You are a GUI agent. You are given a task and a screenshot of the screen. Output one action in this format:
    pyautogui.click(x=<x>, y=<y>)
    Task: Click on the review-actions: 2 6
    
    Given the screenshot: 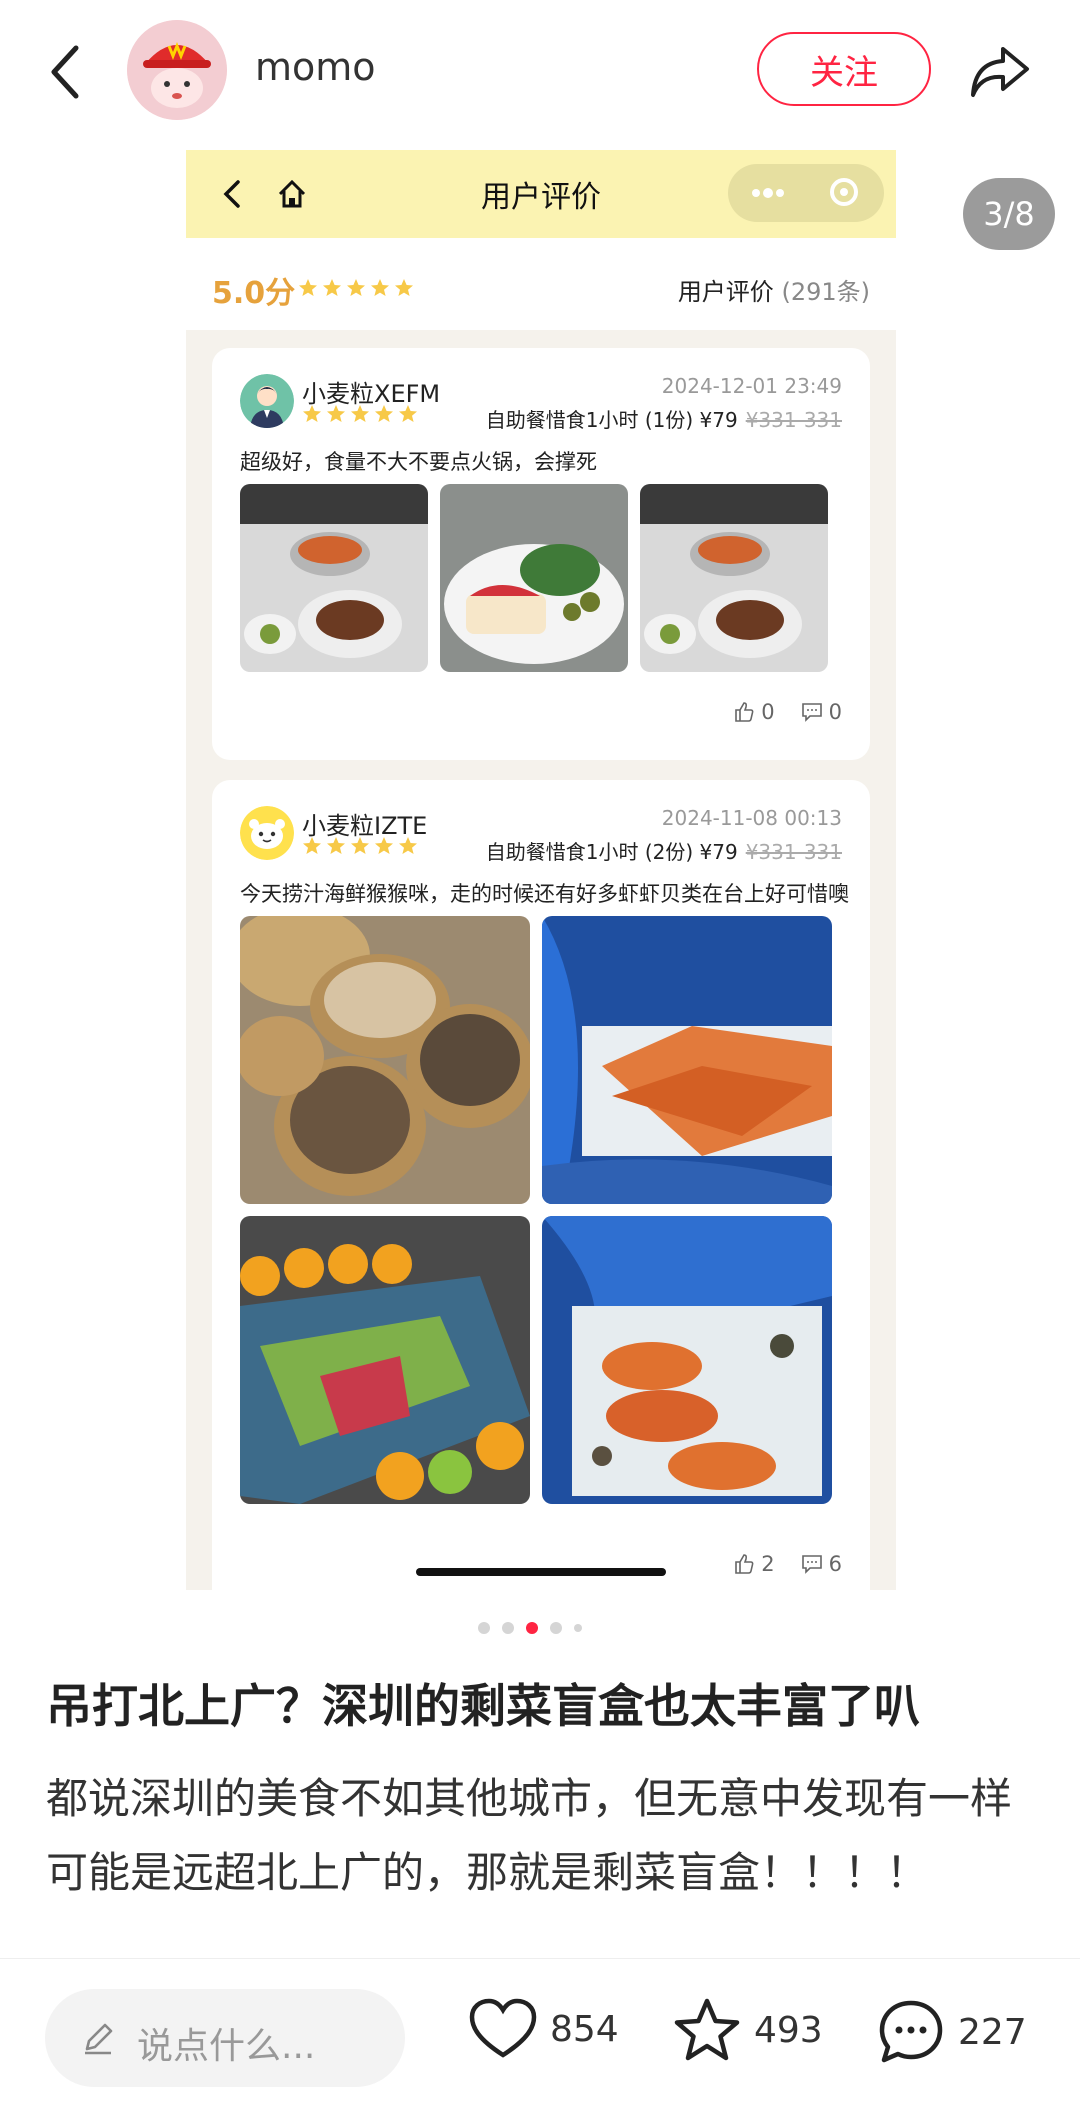 What is the action you would take?
    pyautogui.click(x=787, y=1564)
    